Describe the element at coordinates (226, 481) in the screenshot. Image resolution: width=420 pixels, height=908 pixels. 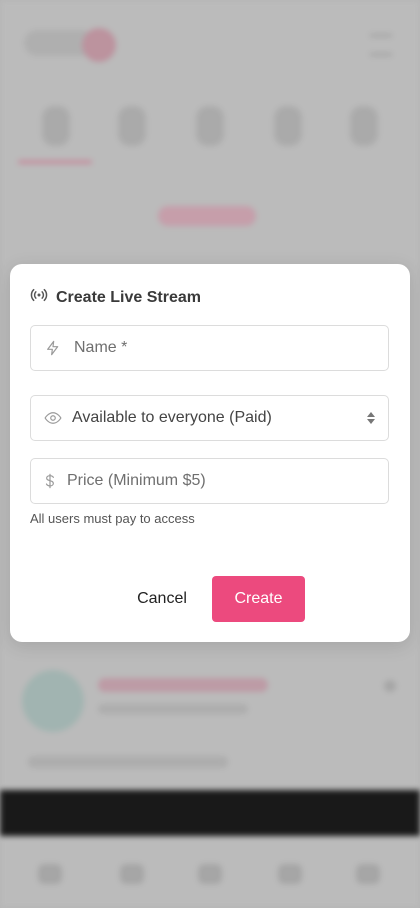
I see `price-input` at that location.